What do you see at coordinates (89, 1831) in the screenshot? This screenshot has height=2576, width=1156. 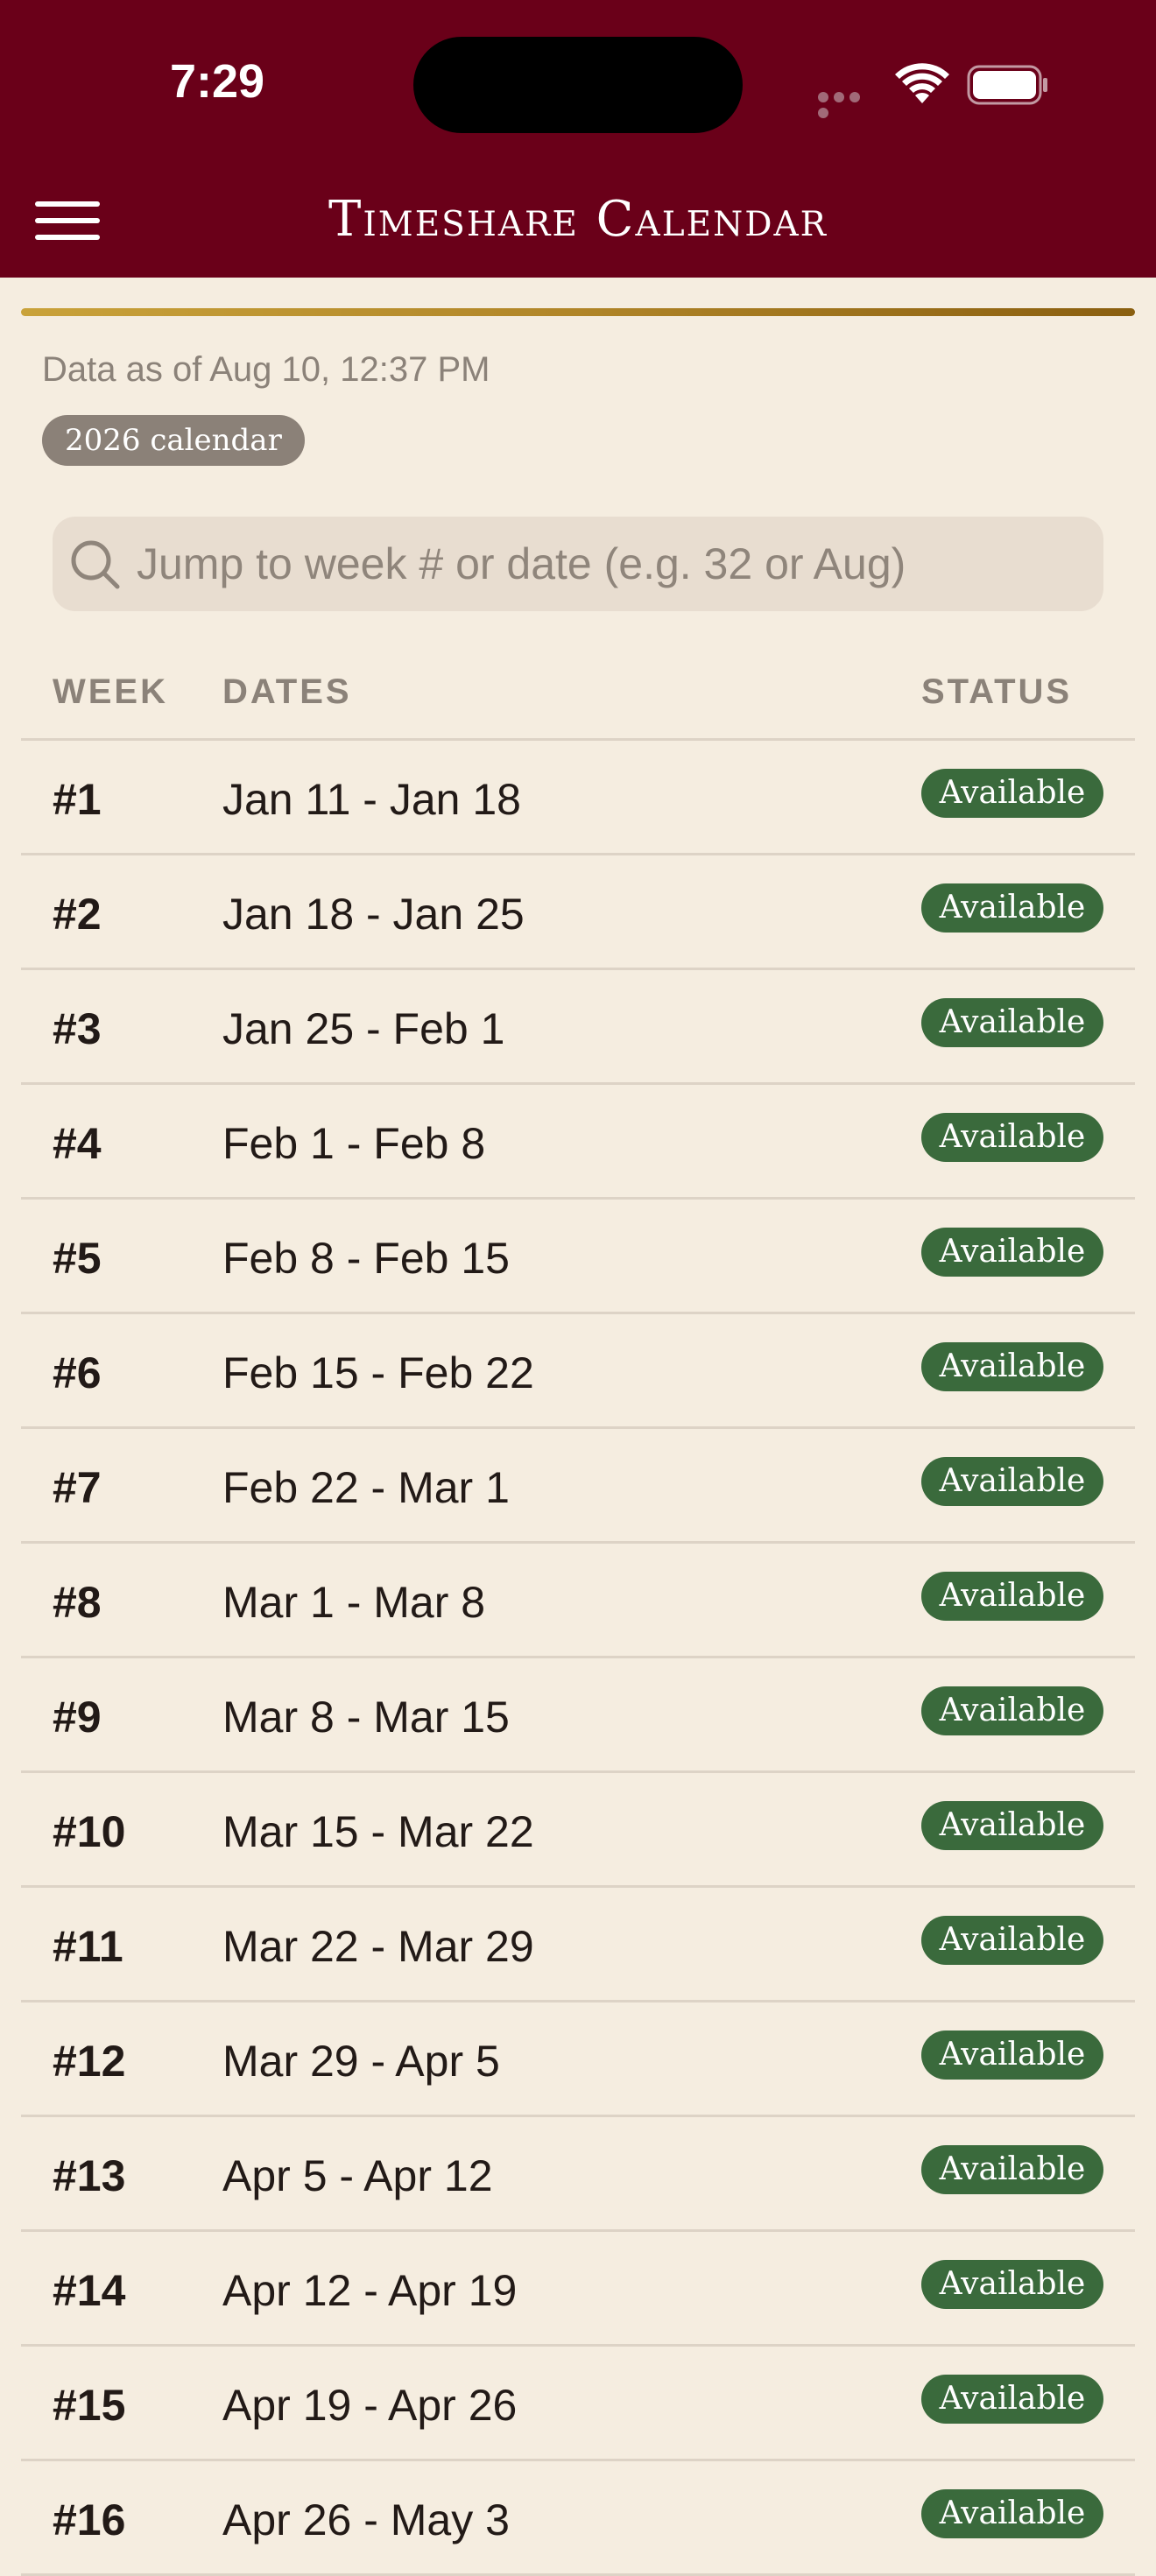 I see `row-week: #10` at bounding box center [89, 1831].